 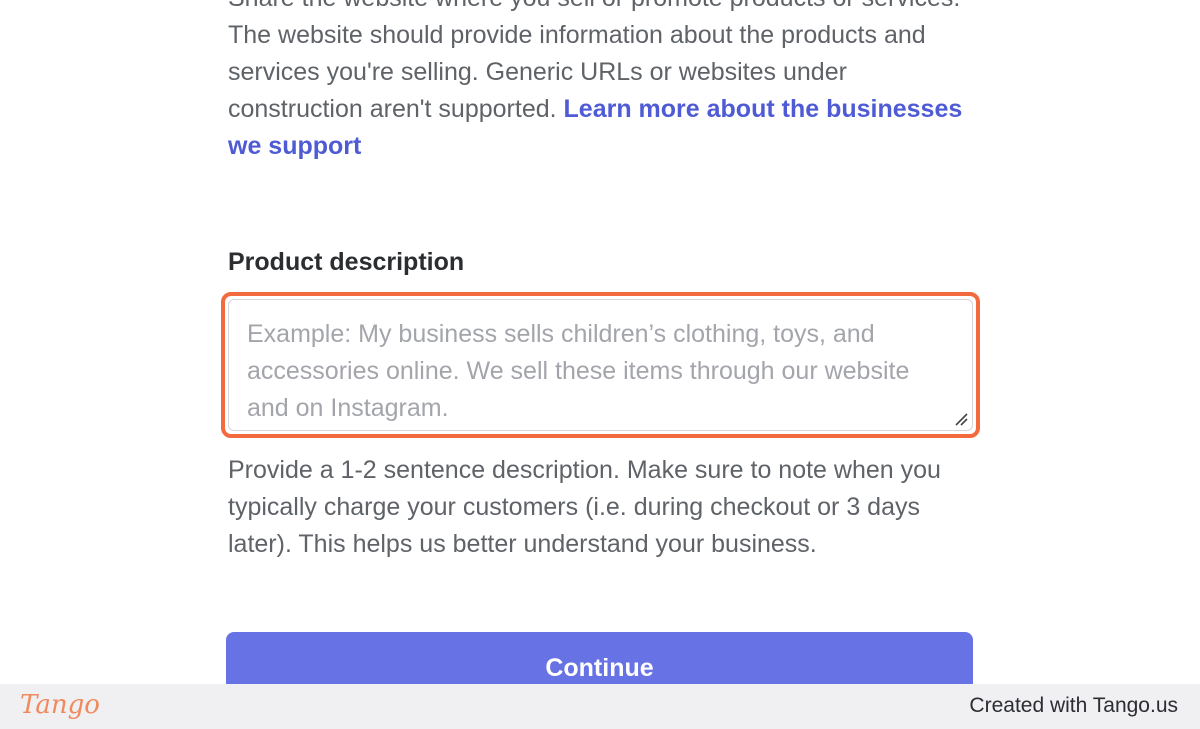 What do you see at coordinates (1073, 705) in the screenshot?
I see `footer-credit: Created with Tango.us` at bounding box center [1073, 705].